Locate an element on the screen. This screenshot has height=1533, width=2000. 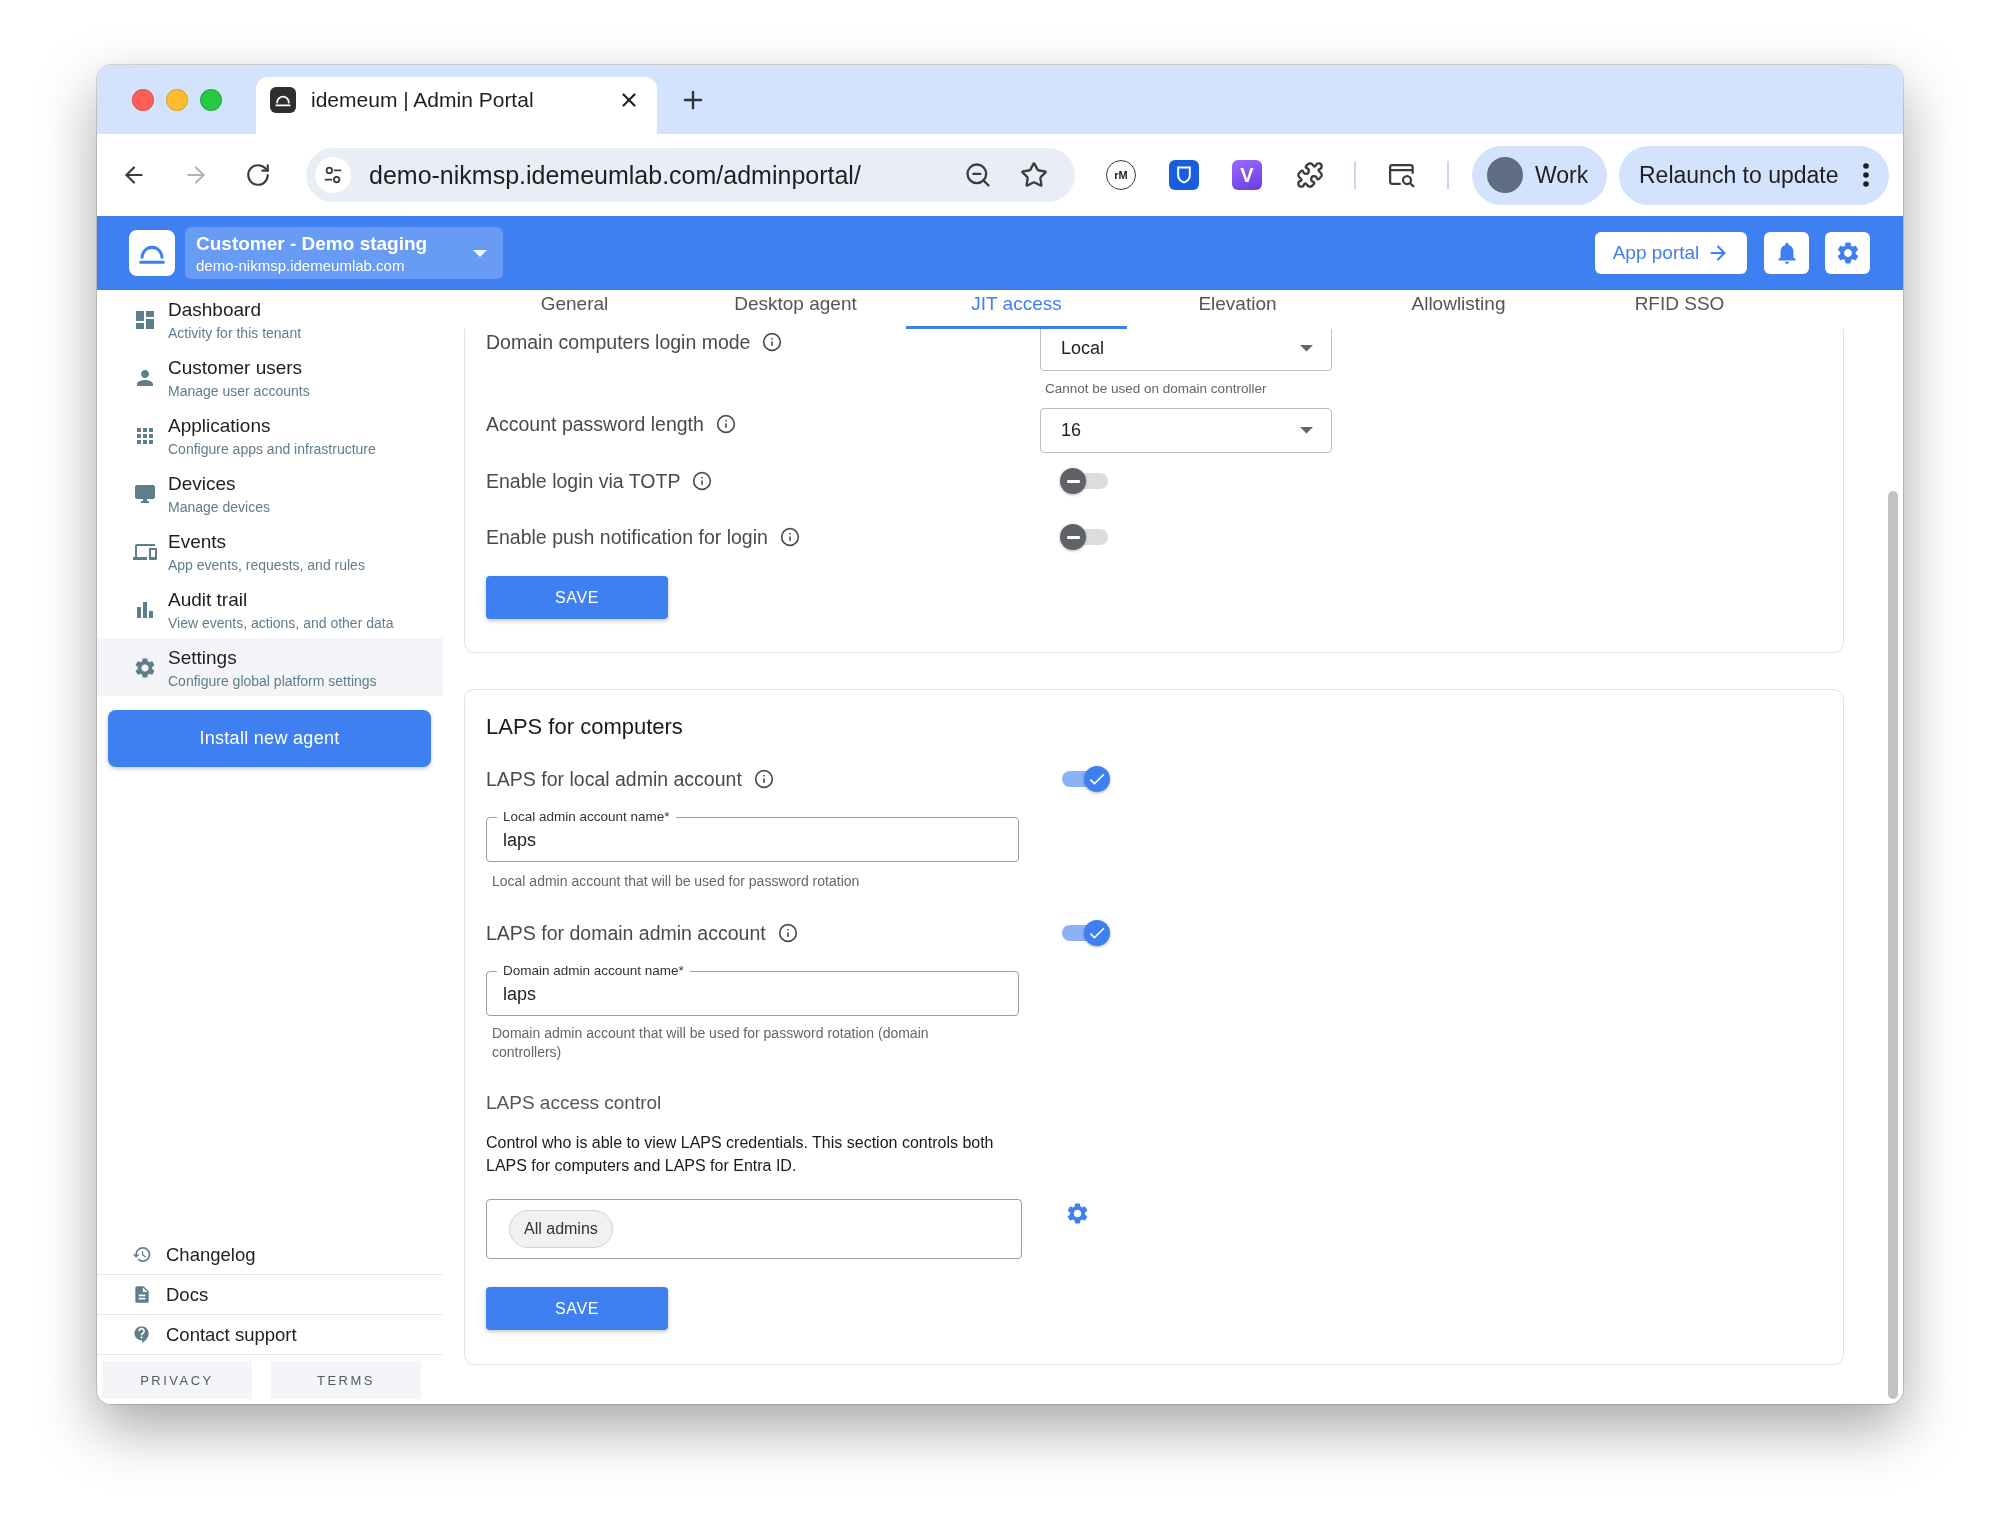
monitor-icon is located at coordinates (145, 494).